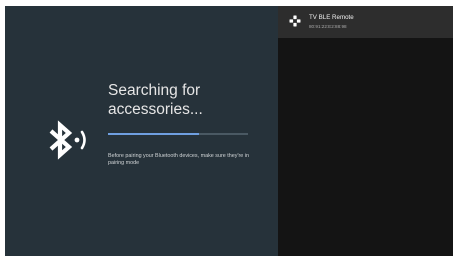 This screenshot has width=455, height=258. What do you see at coordinates (295, 21) in the screenshot?
I see `gamepad-dpad-icon` at bounding box center [295, 21].